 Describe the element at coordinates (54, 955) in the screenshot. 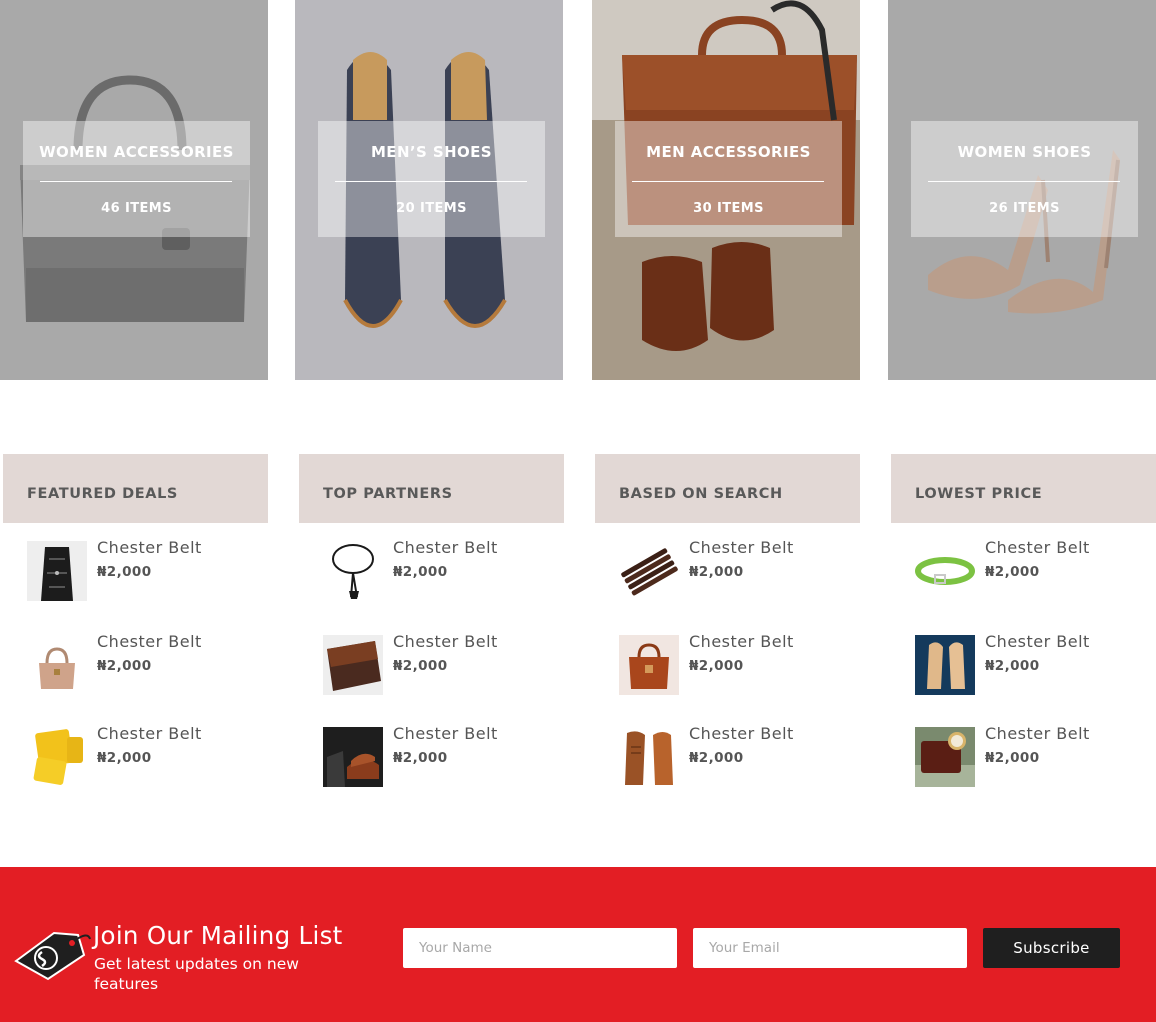

I see `price-tag-logo-icon` at that location.